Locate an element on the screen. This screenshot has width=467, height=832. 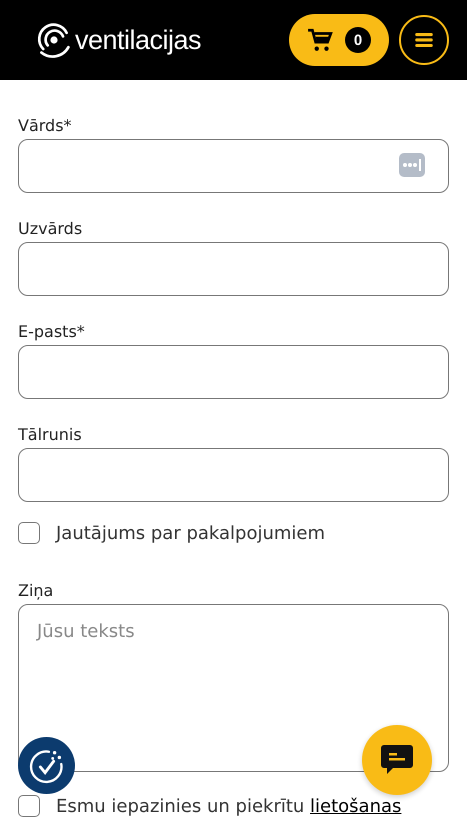
logo-icon is located at coordinates (54, 40).